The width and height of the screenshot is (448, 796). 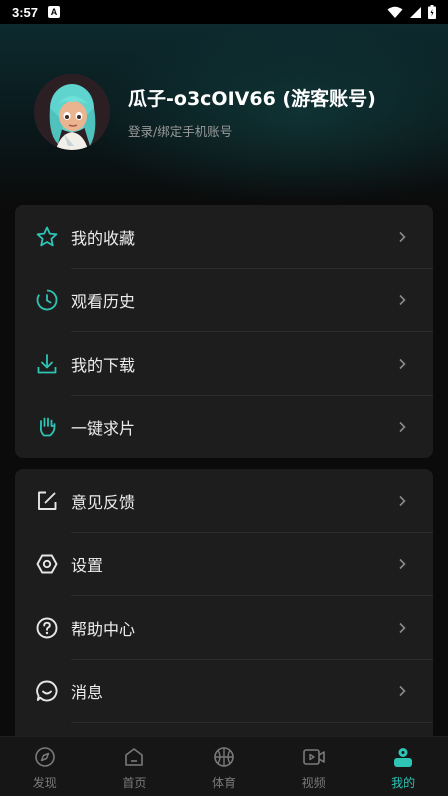 I want to click on menu-item-feedback: 意见反馈, so click(x=224, y=501).